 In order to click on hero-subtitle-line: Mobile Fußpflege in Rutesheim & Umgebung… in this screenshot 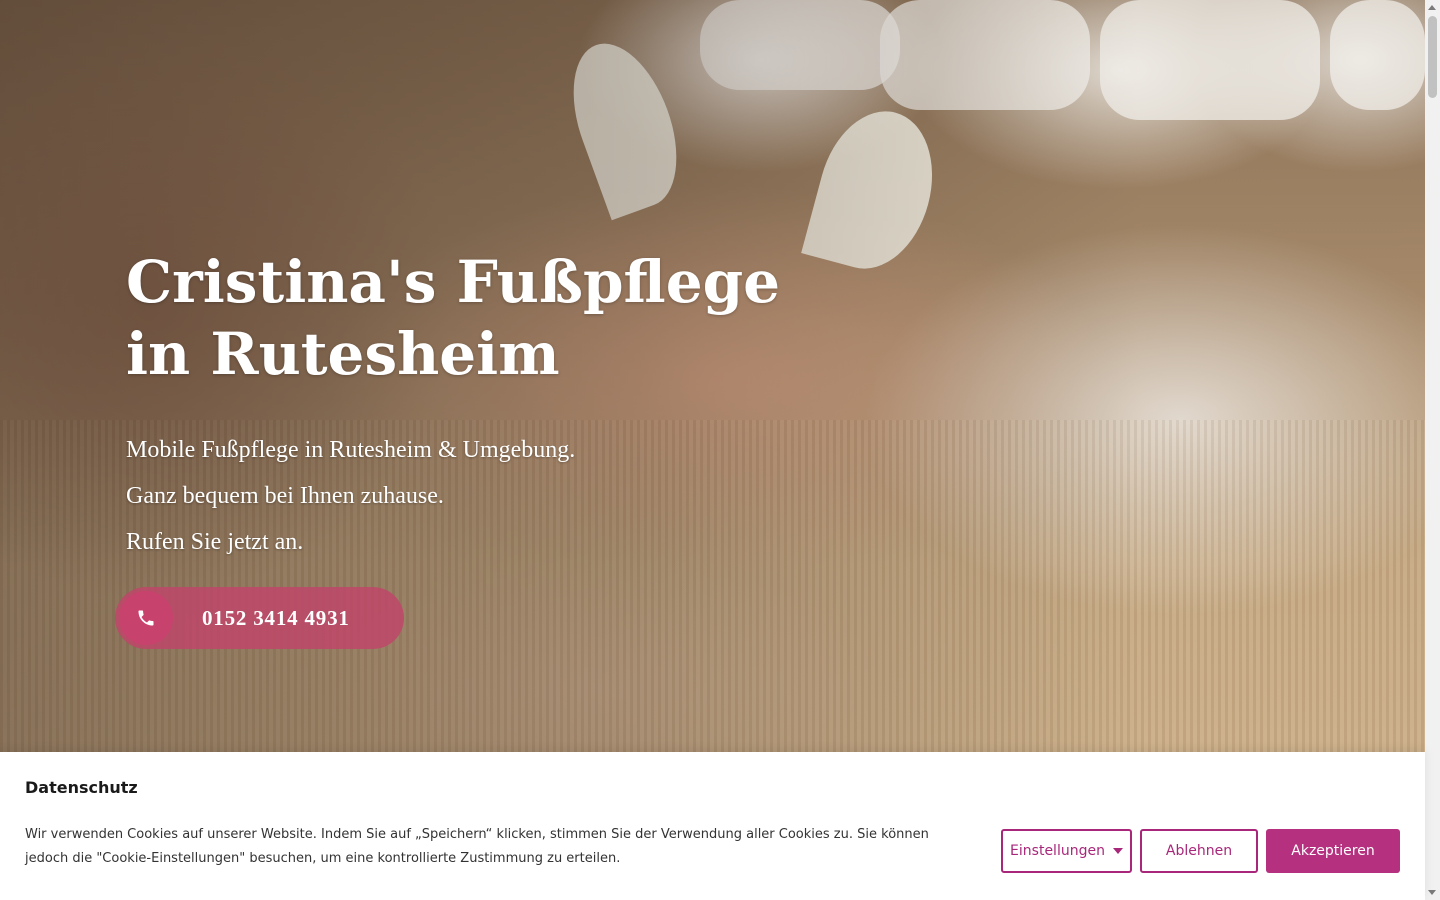, I will do `click(351, 450)`.